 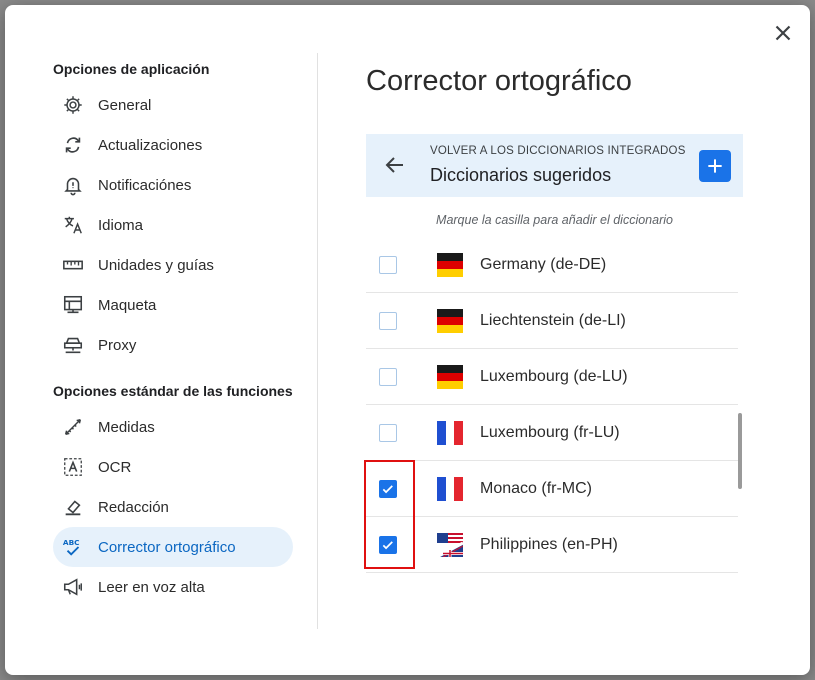 I want to click on dictionary-label: Liechtenstein (de-LI), so click(x=553, y=320).